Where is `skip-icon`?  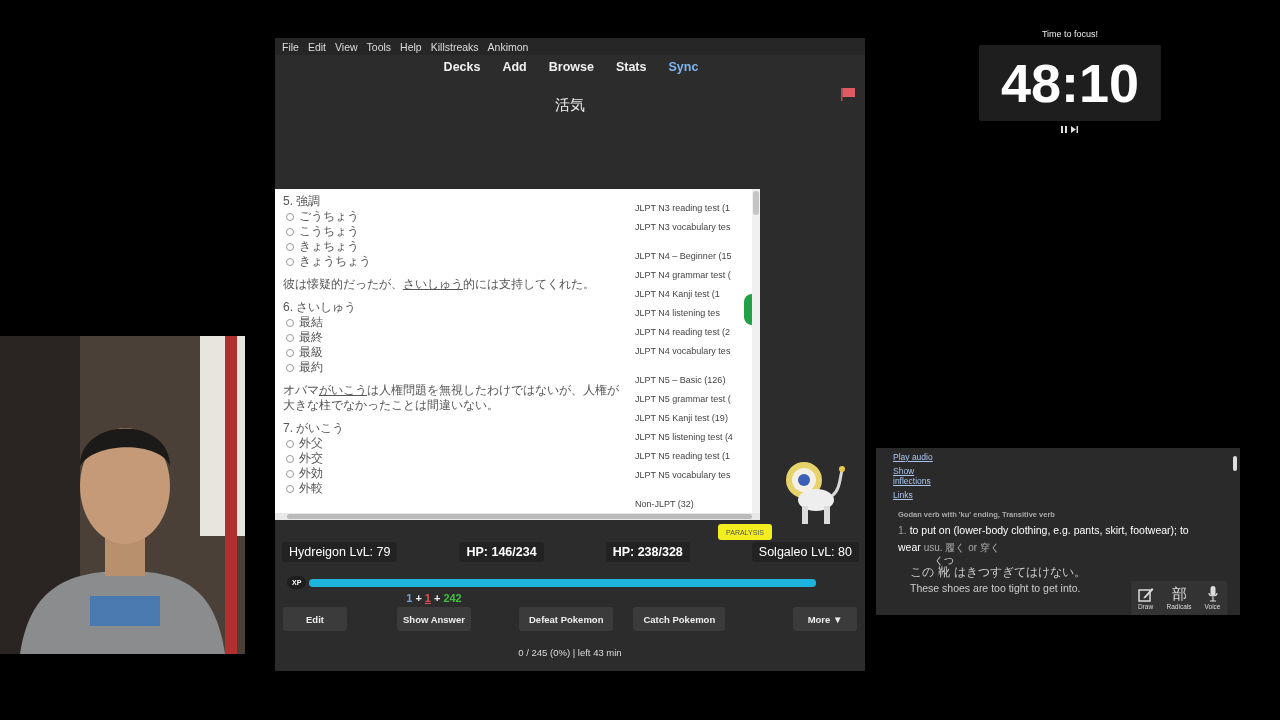
skip-icon is located at coordinates (1074, 129).